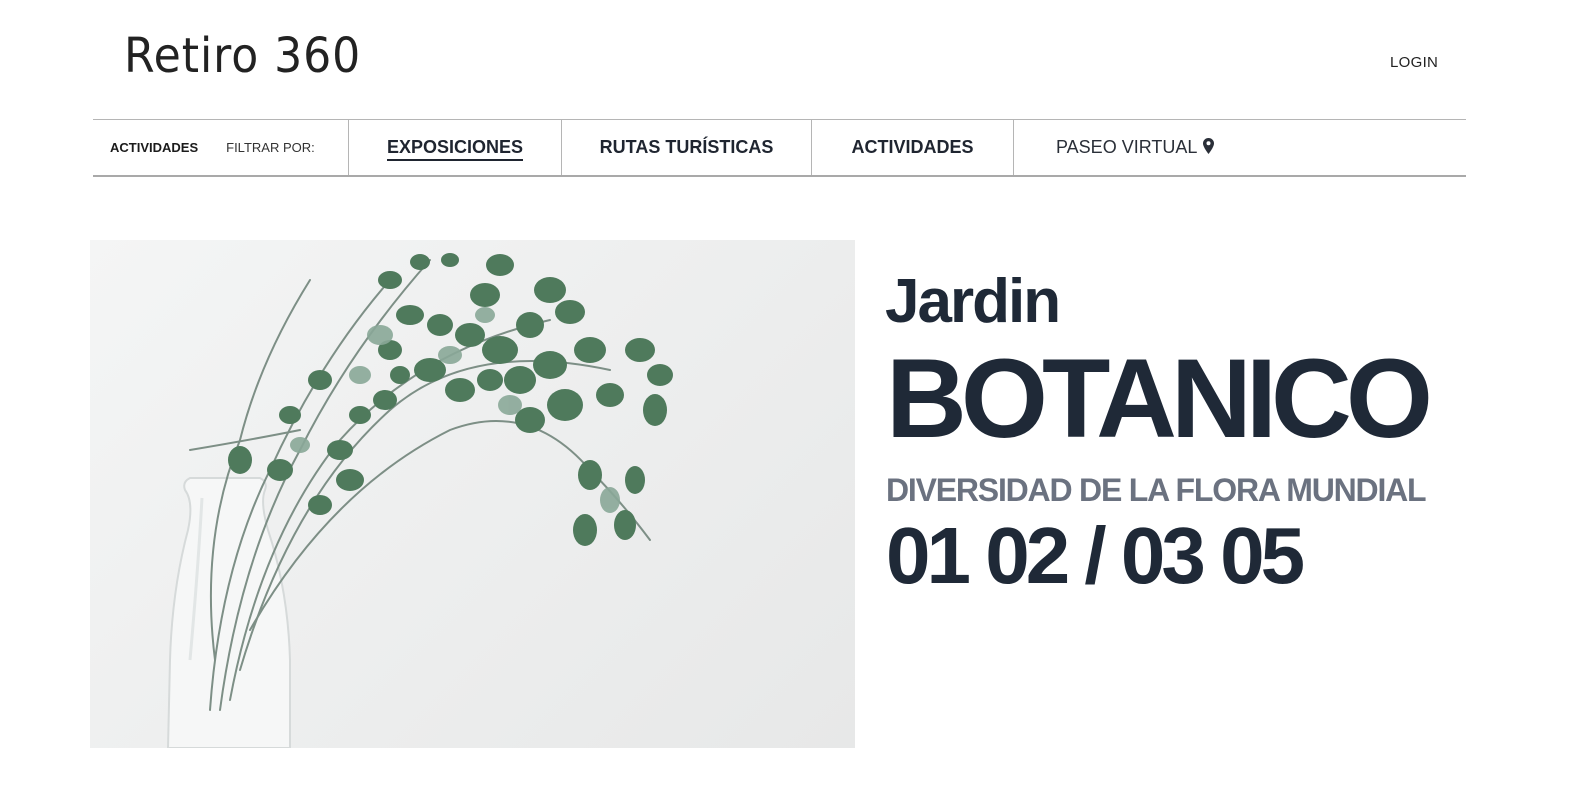  Describe the element at coordinates (154, 147) in the screenshot. I see `nav-category-label: ACTIVIDADES` at that location.